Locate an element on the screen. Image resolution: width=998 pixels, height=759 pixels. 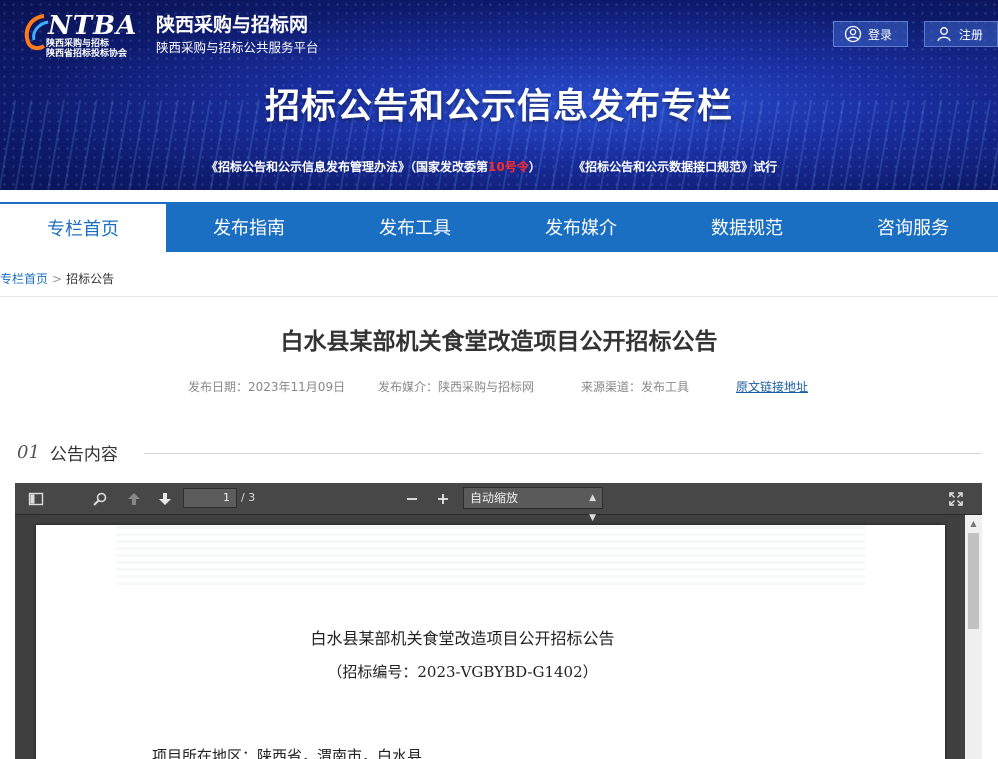
minus-icon is located at coordinates (412, 499).